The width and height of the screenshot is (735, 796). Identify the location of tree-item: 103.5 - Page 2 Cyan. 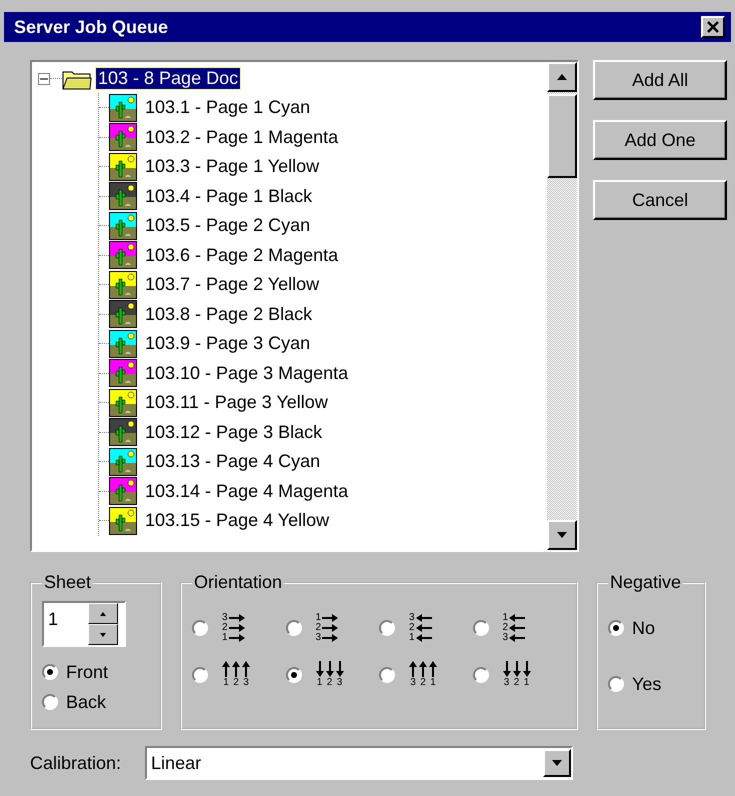
(227, 225).